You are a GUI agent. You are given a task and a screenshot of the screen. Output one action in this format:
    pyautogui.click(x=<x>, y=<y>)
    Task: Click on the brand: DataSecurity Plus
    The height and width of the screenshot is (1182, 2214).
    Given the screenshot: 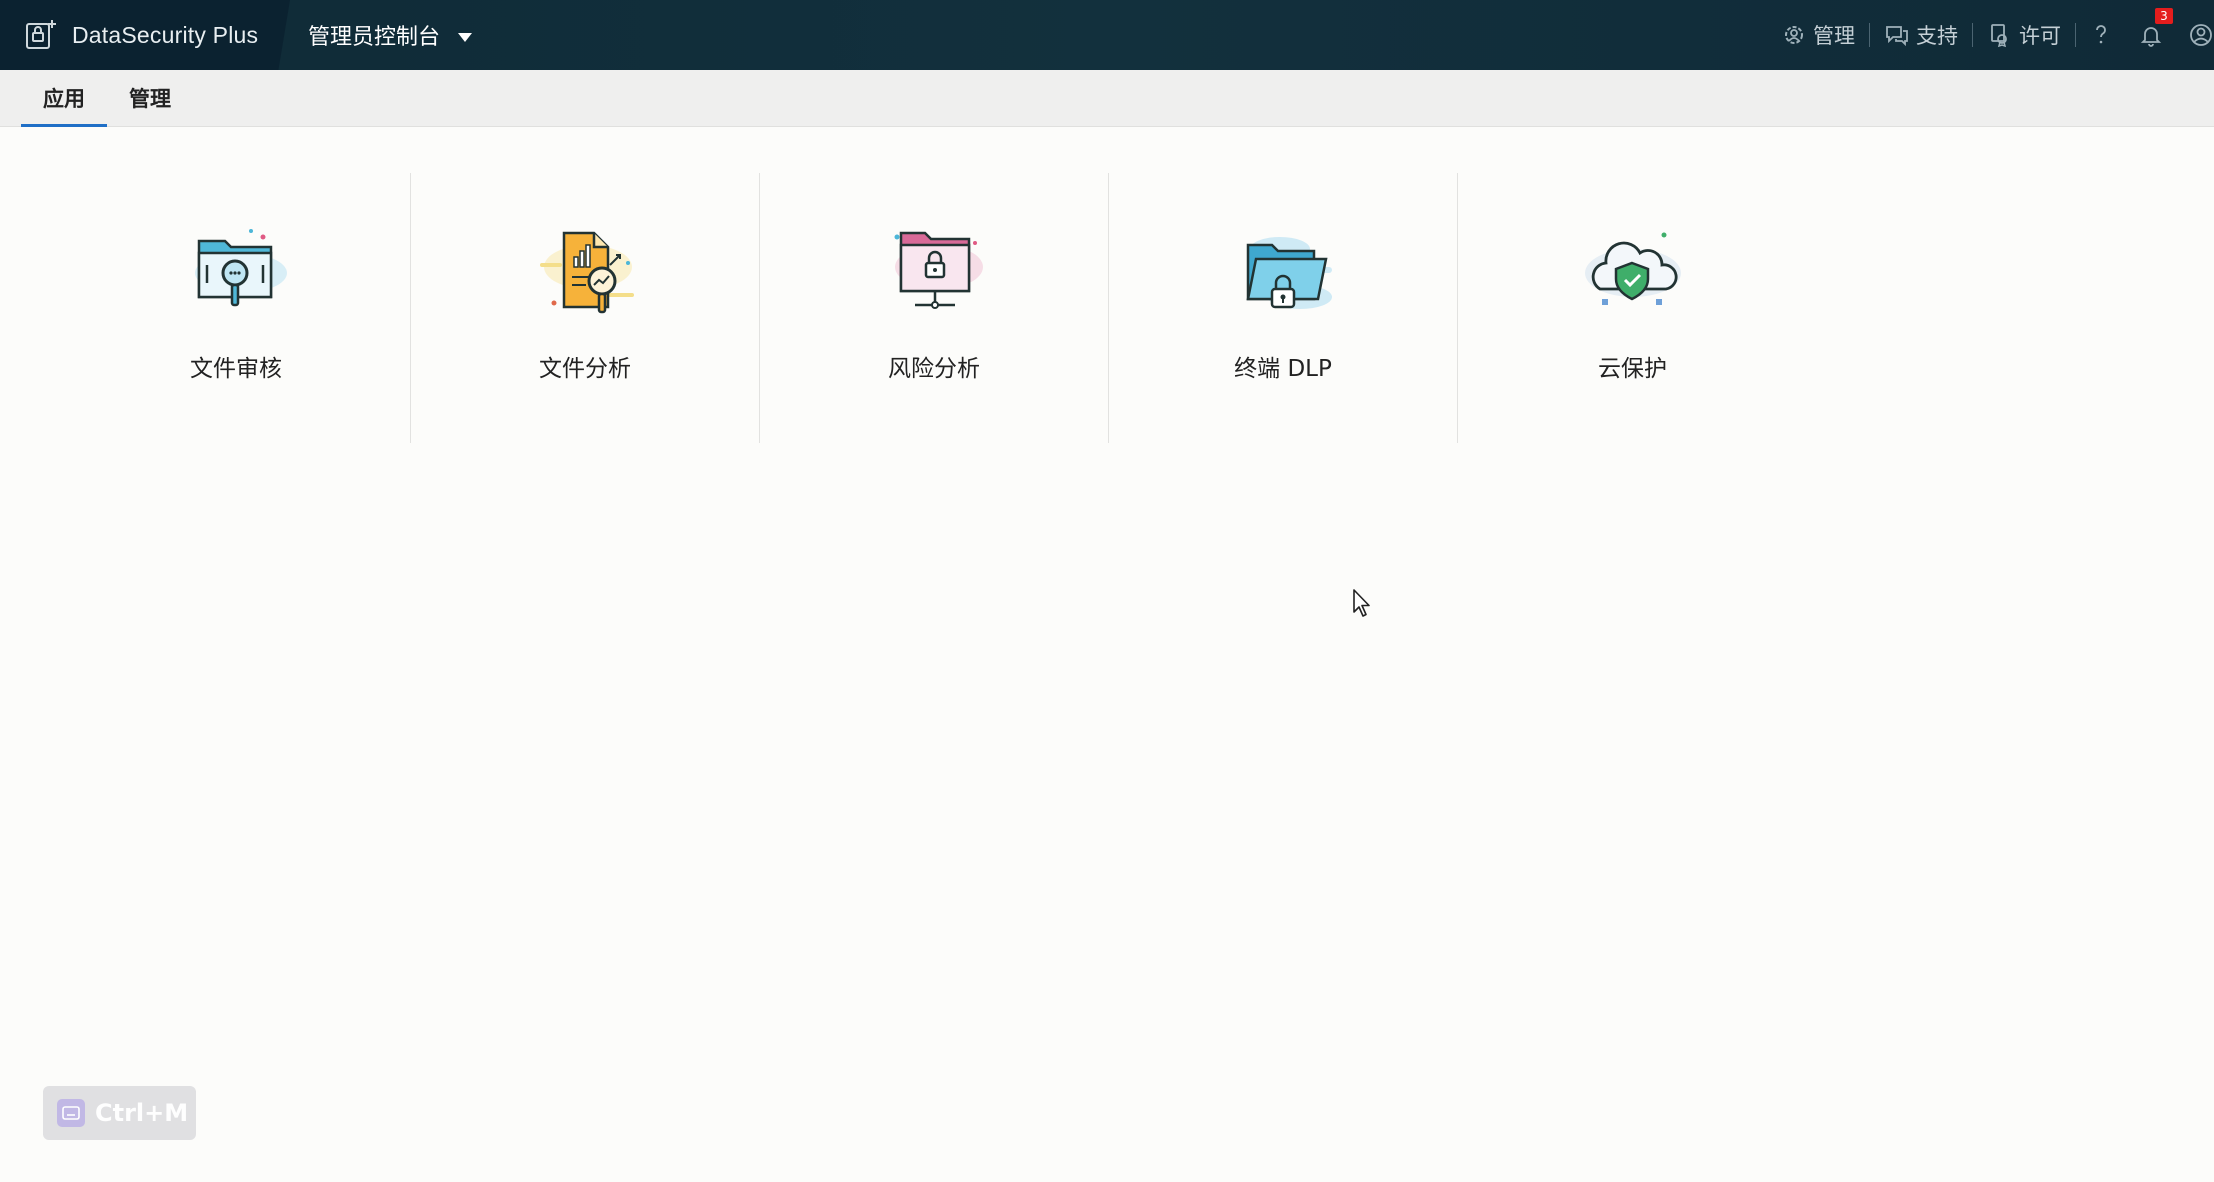 What is the action you would take?
    pyautogui.click(x=145, y=35)
    